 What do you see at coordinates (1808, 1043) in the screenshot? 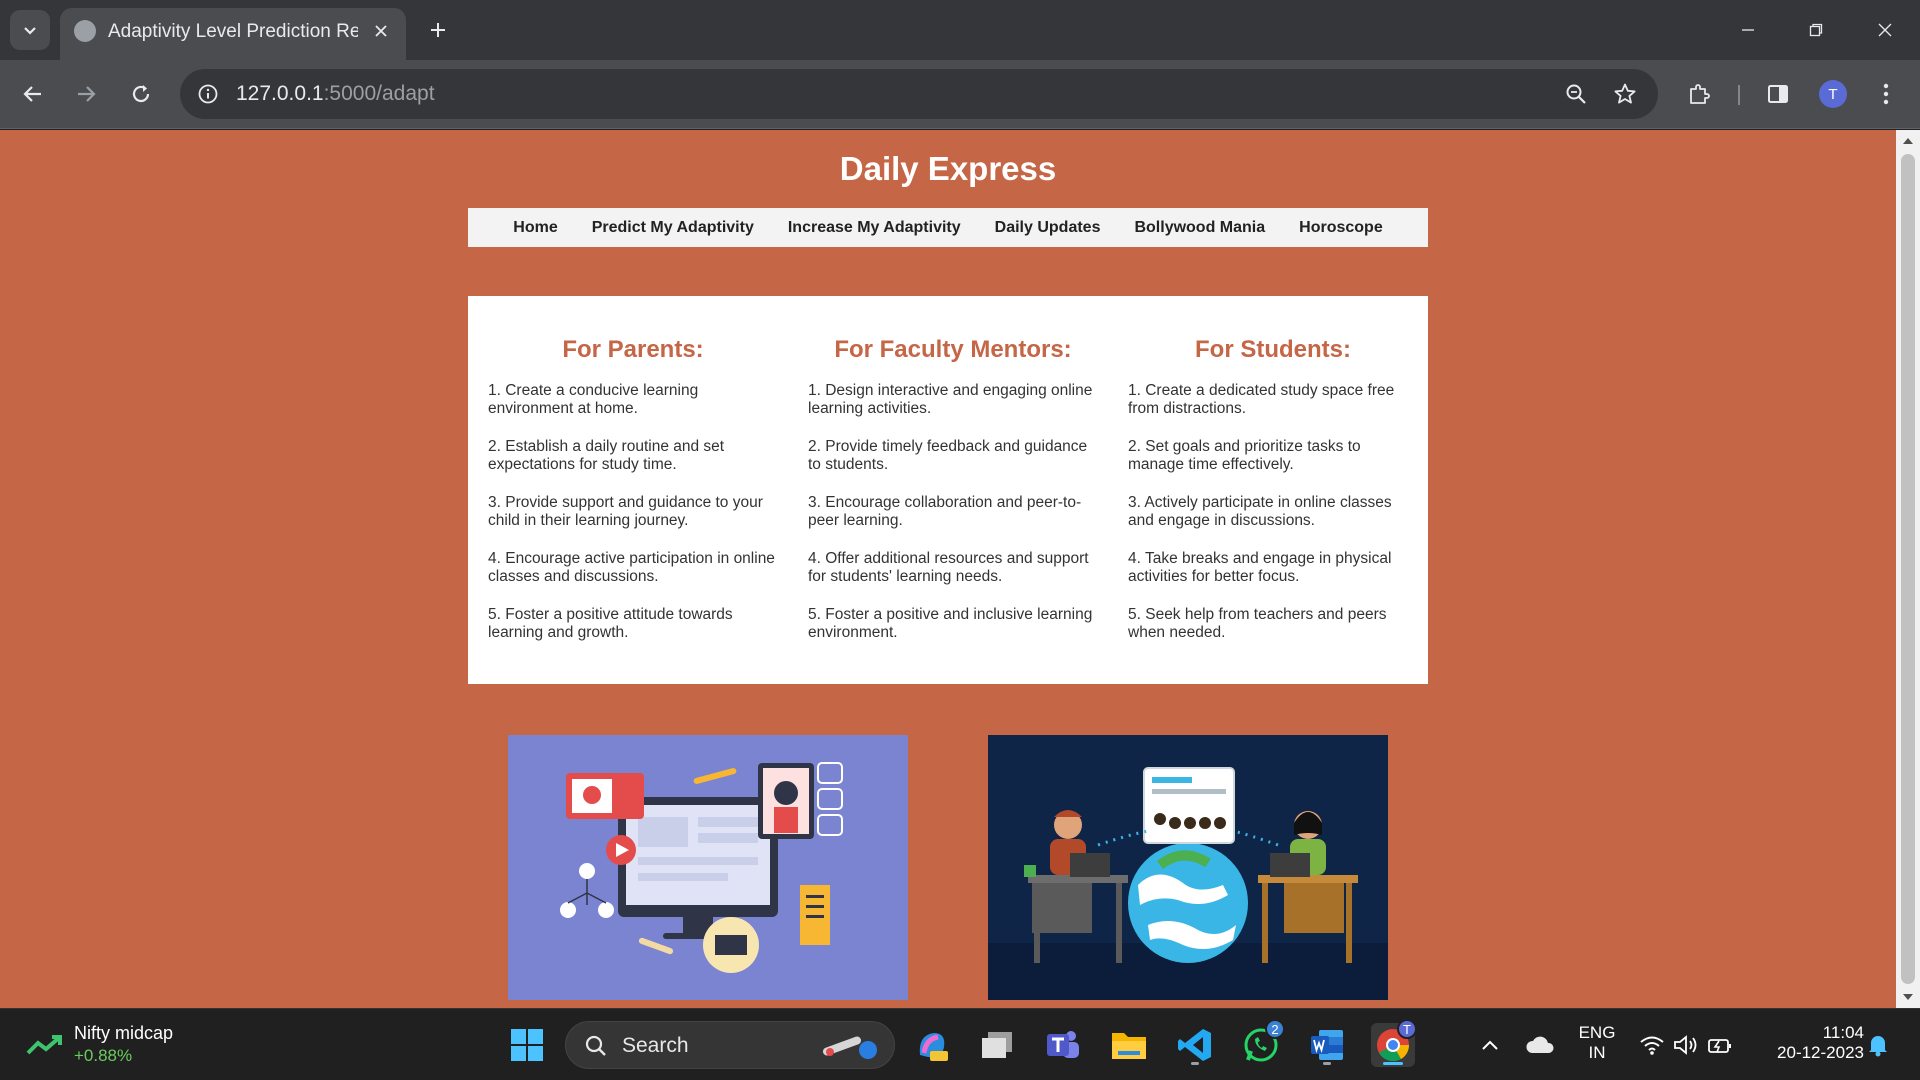
I see `clock: 11:04 20-12-2023` at bounding box center [1808, 1043].